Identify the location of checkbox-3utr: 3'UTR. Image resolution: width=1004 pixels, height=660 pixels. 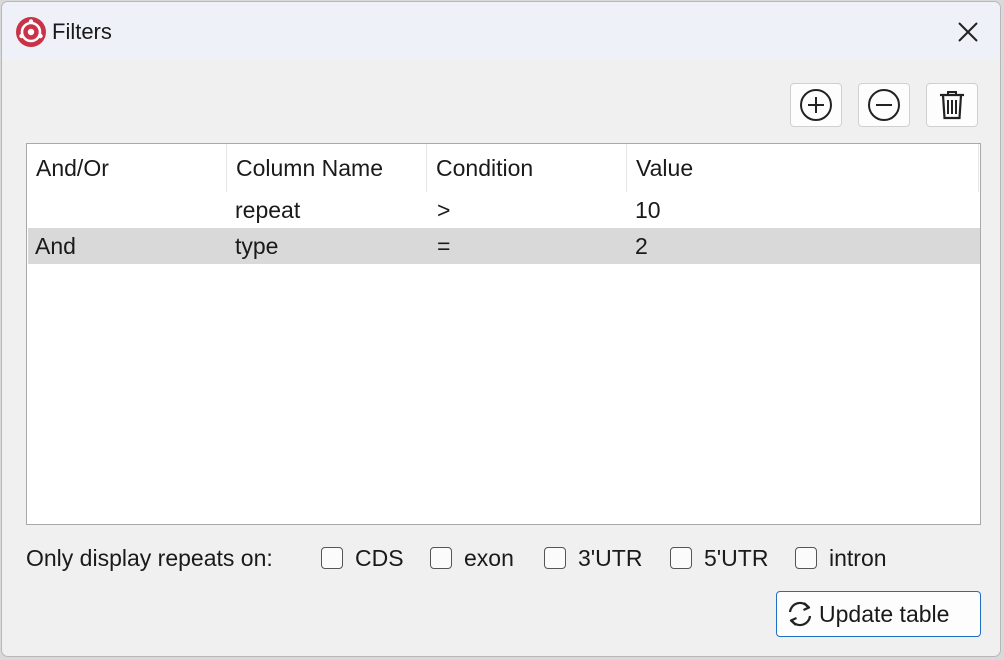
(593, 558).